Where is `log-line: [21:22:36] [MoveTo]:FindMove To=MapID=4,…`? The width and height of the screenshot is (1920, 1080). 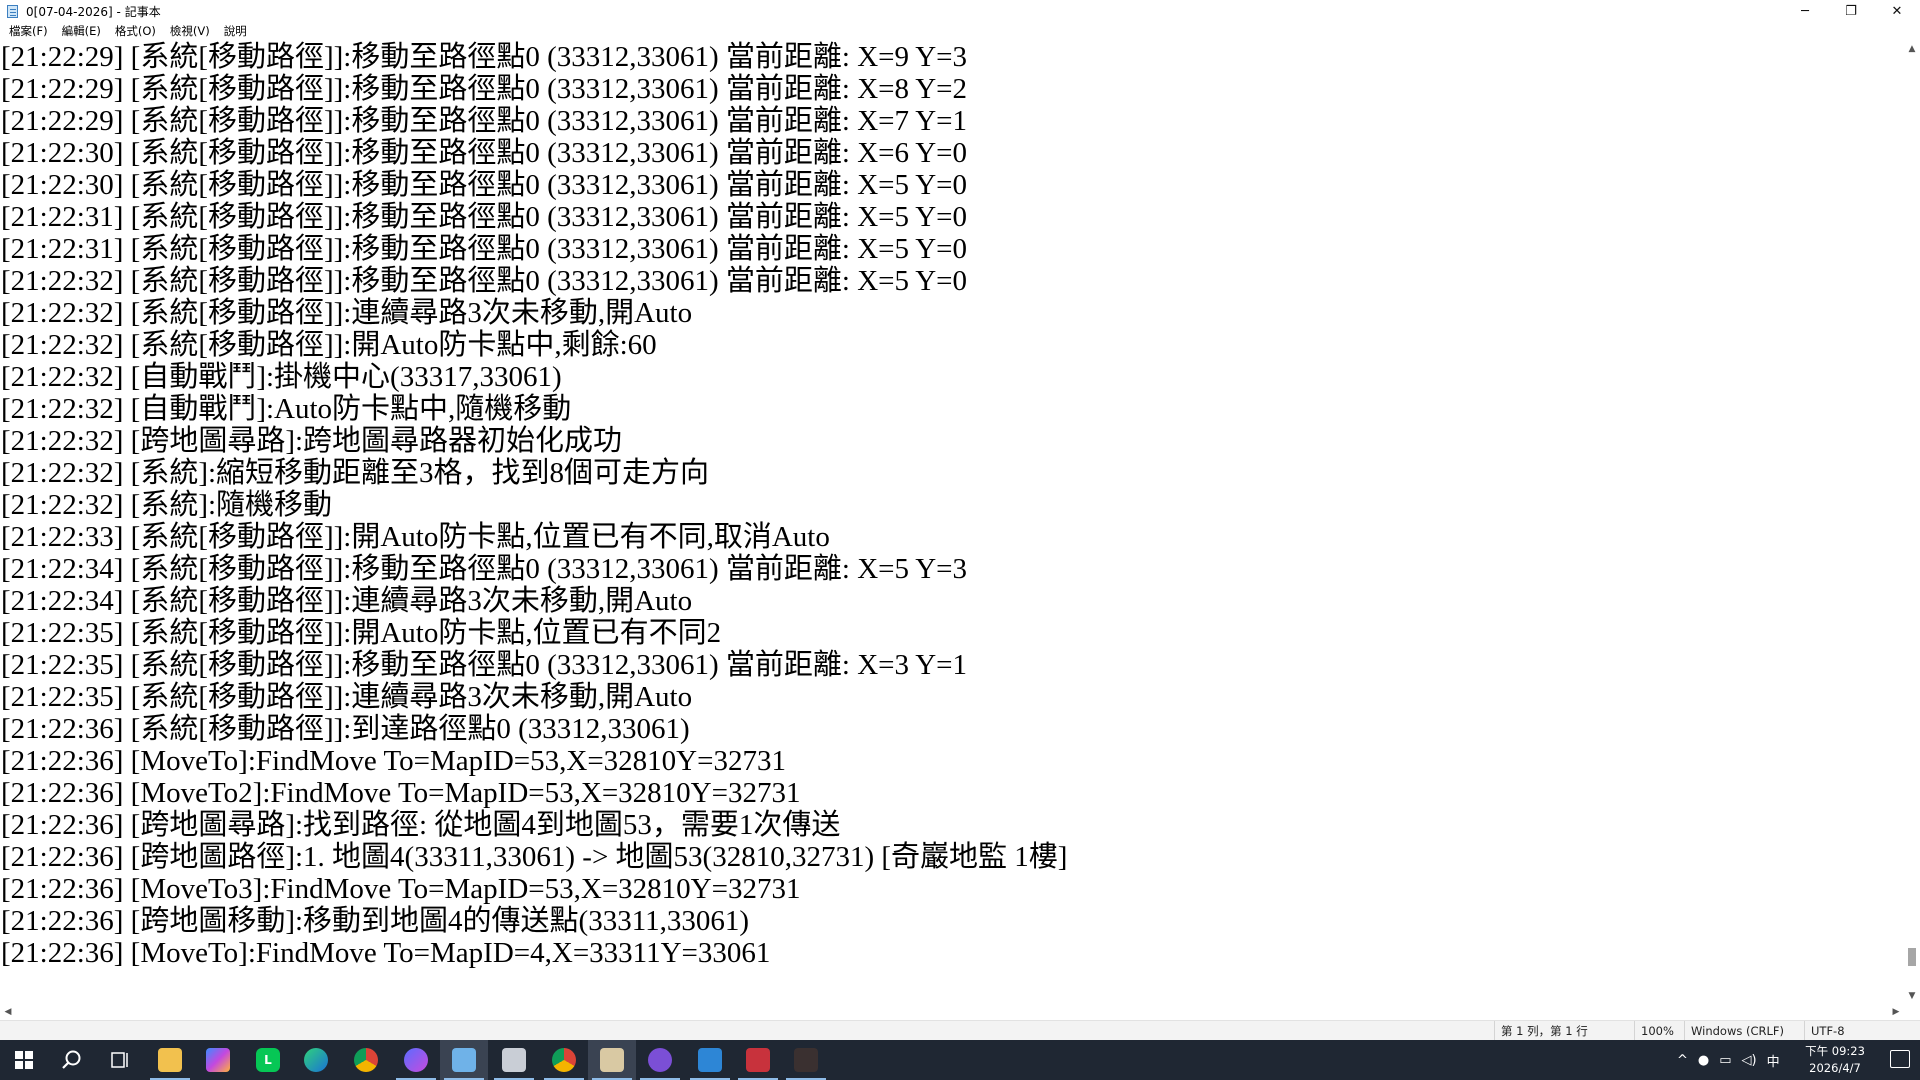
log-line: [21:22:36] [MoveTo]:FindMove To=MapID=4,… is located at coordinates (386, 953).